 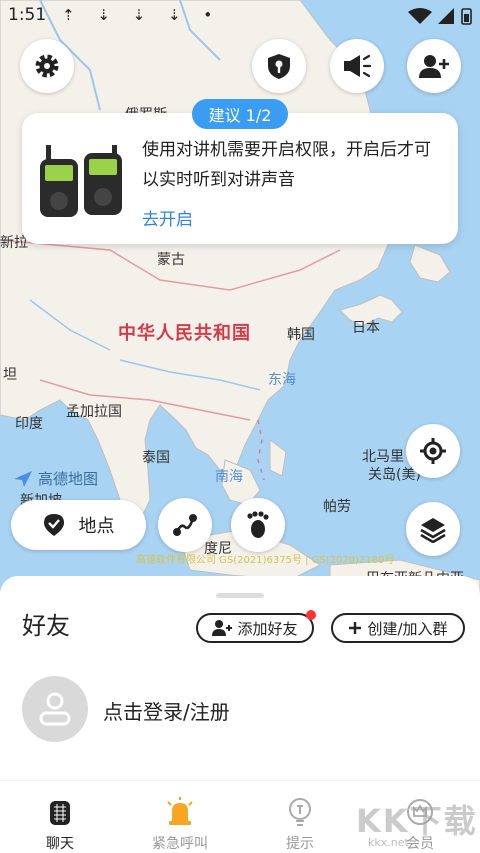 What do you see at coordinates (420, 16) in the screenshot?
I see `wifi-icon` at bounding box center [420, 16].